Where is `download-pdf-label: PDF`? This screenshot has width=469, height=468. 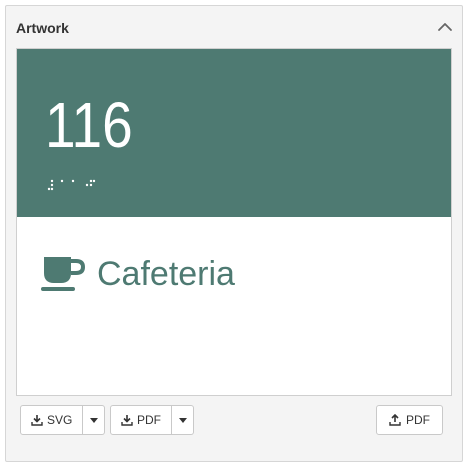 download-pdf-label: PDF is located at coordinates (149, 420).